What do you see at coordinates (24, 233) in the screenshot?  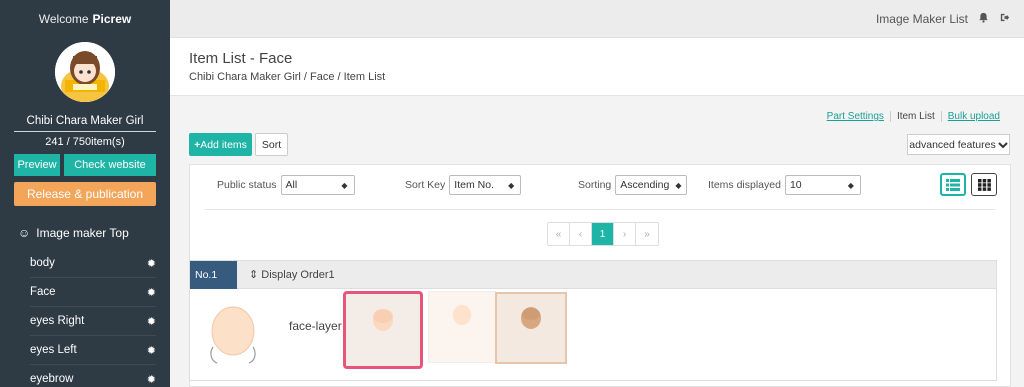 I see `smile-icon: ☺` at bounding box center [24, 233].